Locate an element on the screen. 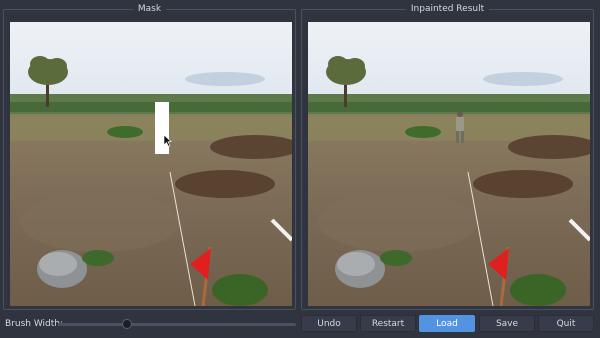  result-panel-title: Inpainted Result is located at coordinates (447, 9).